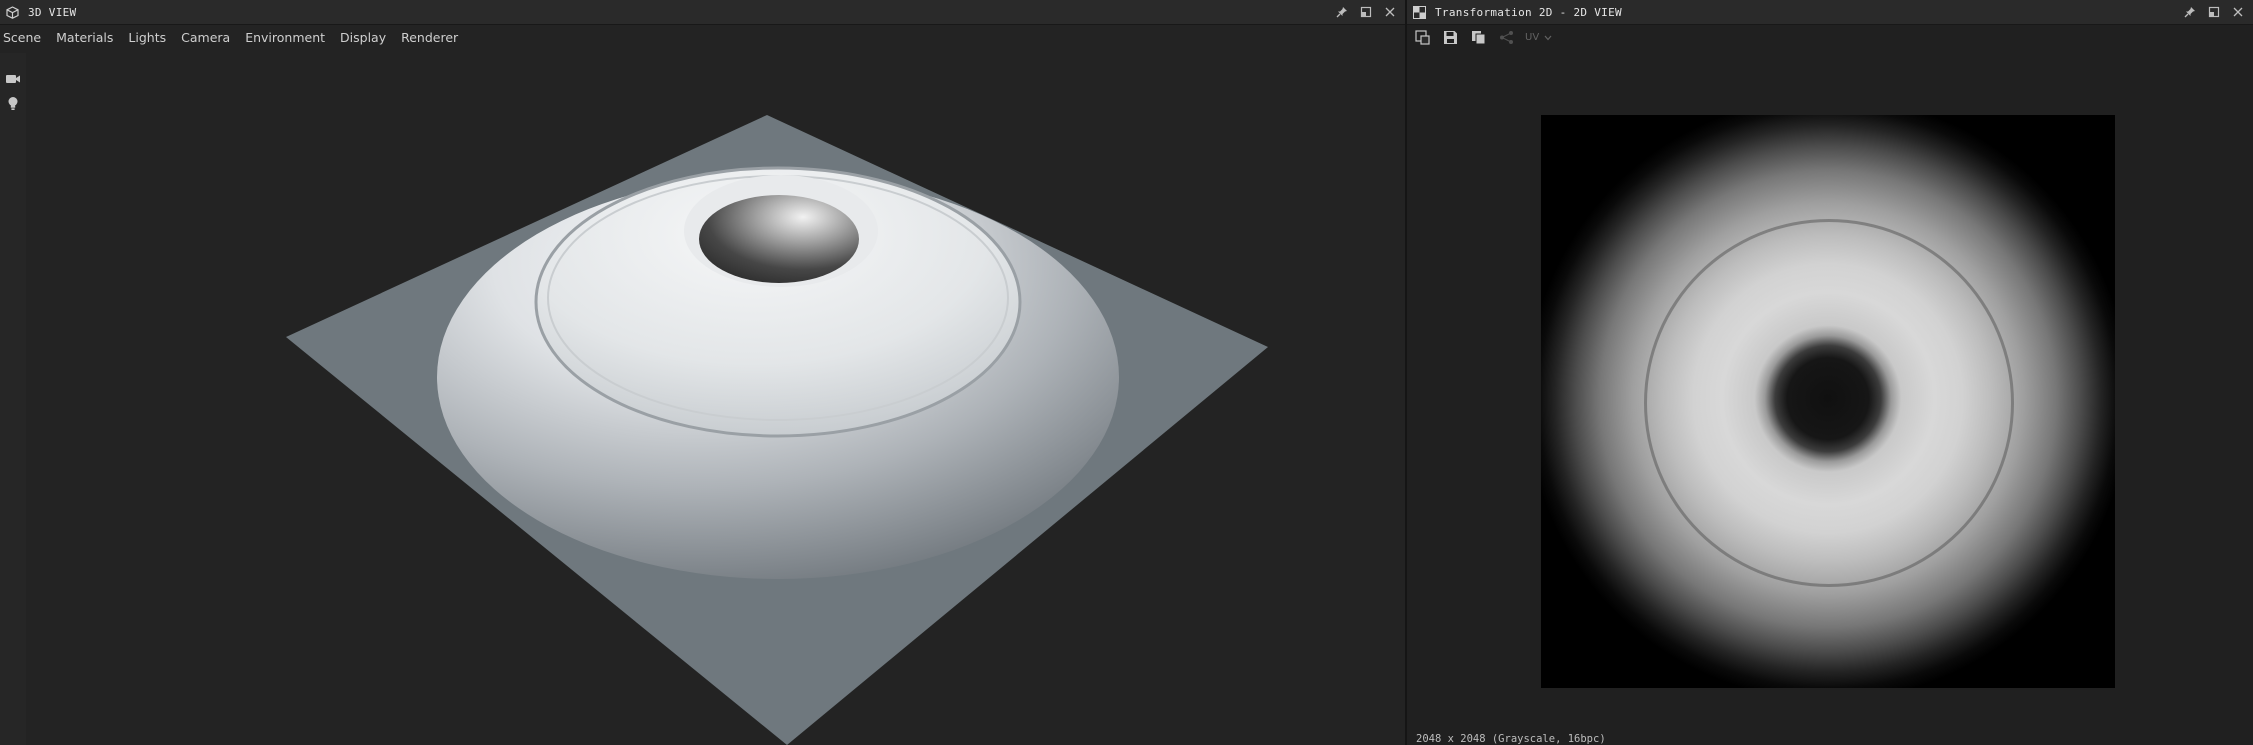  I want to click on menu-renderer: Renderer, so click(433, 37).